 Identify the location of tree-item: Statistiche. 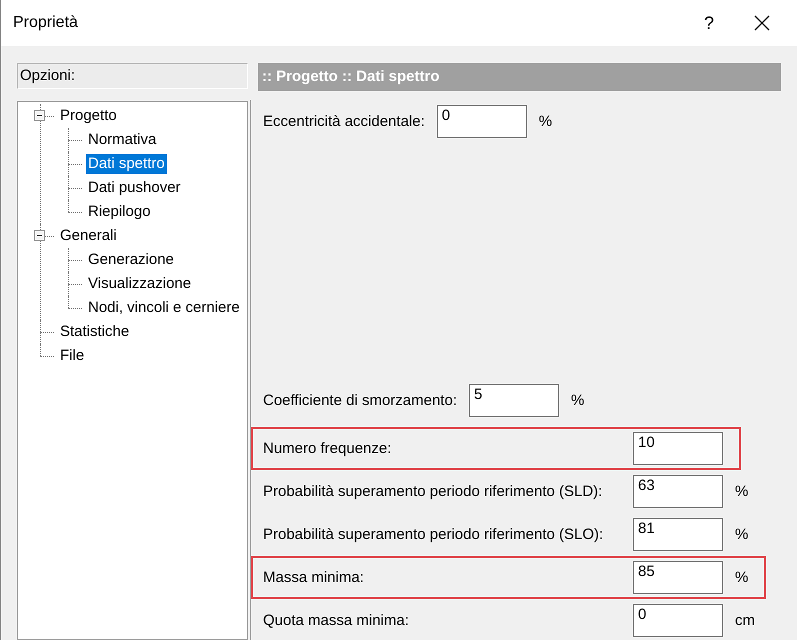
(95, 332).